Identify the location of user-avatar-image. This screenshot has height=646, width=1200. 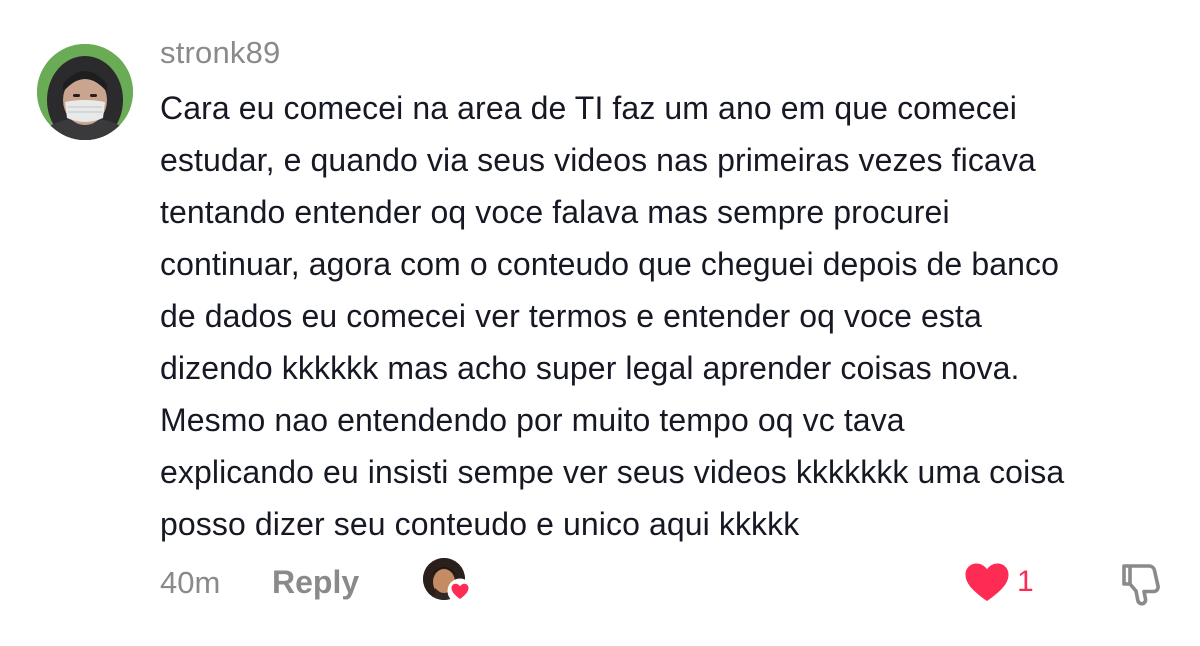
(85, 92).